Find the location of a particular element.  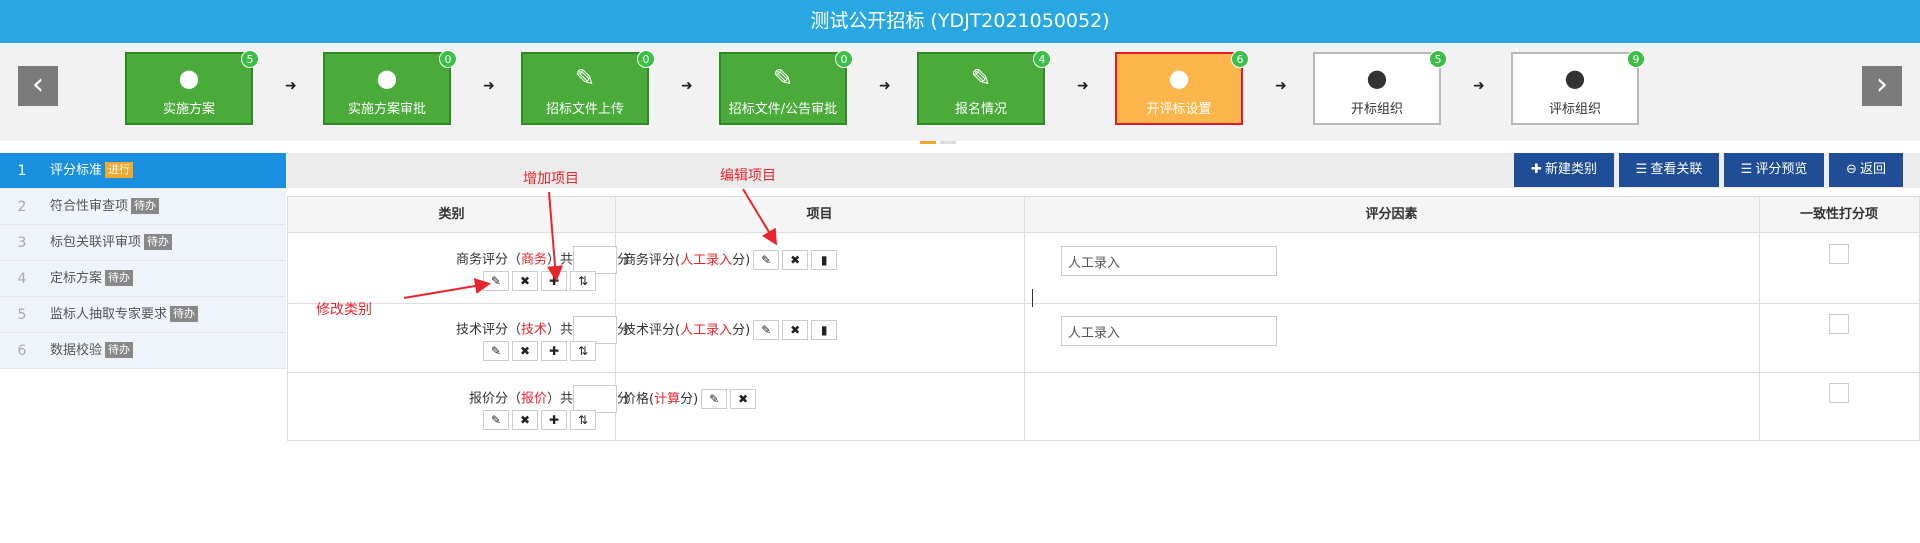

pager-dots is located at coordinates (940, 140).